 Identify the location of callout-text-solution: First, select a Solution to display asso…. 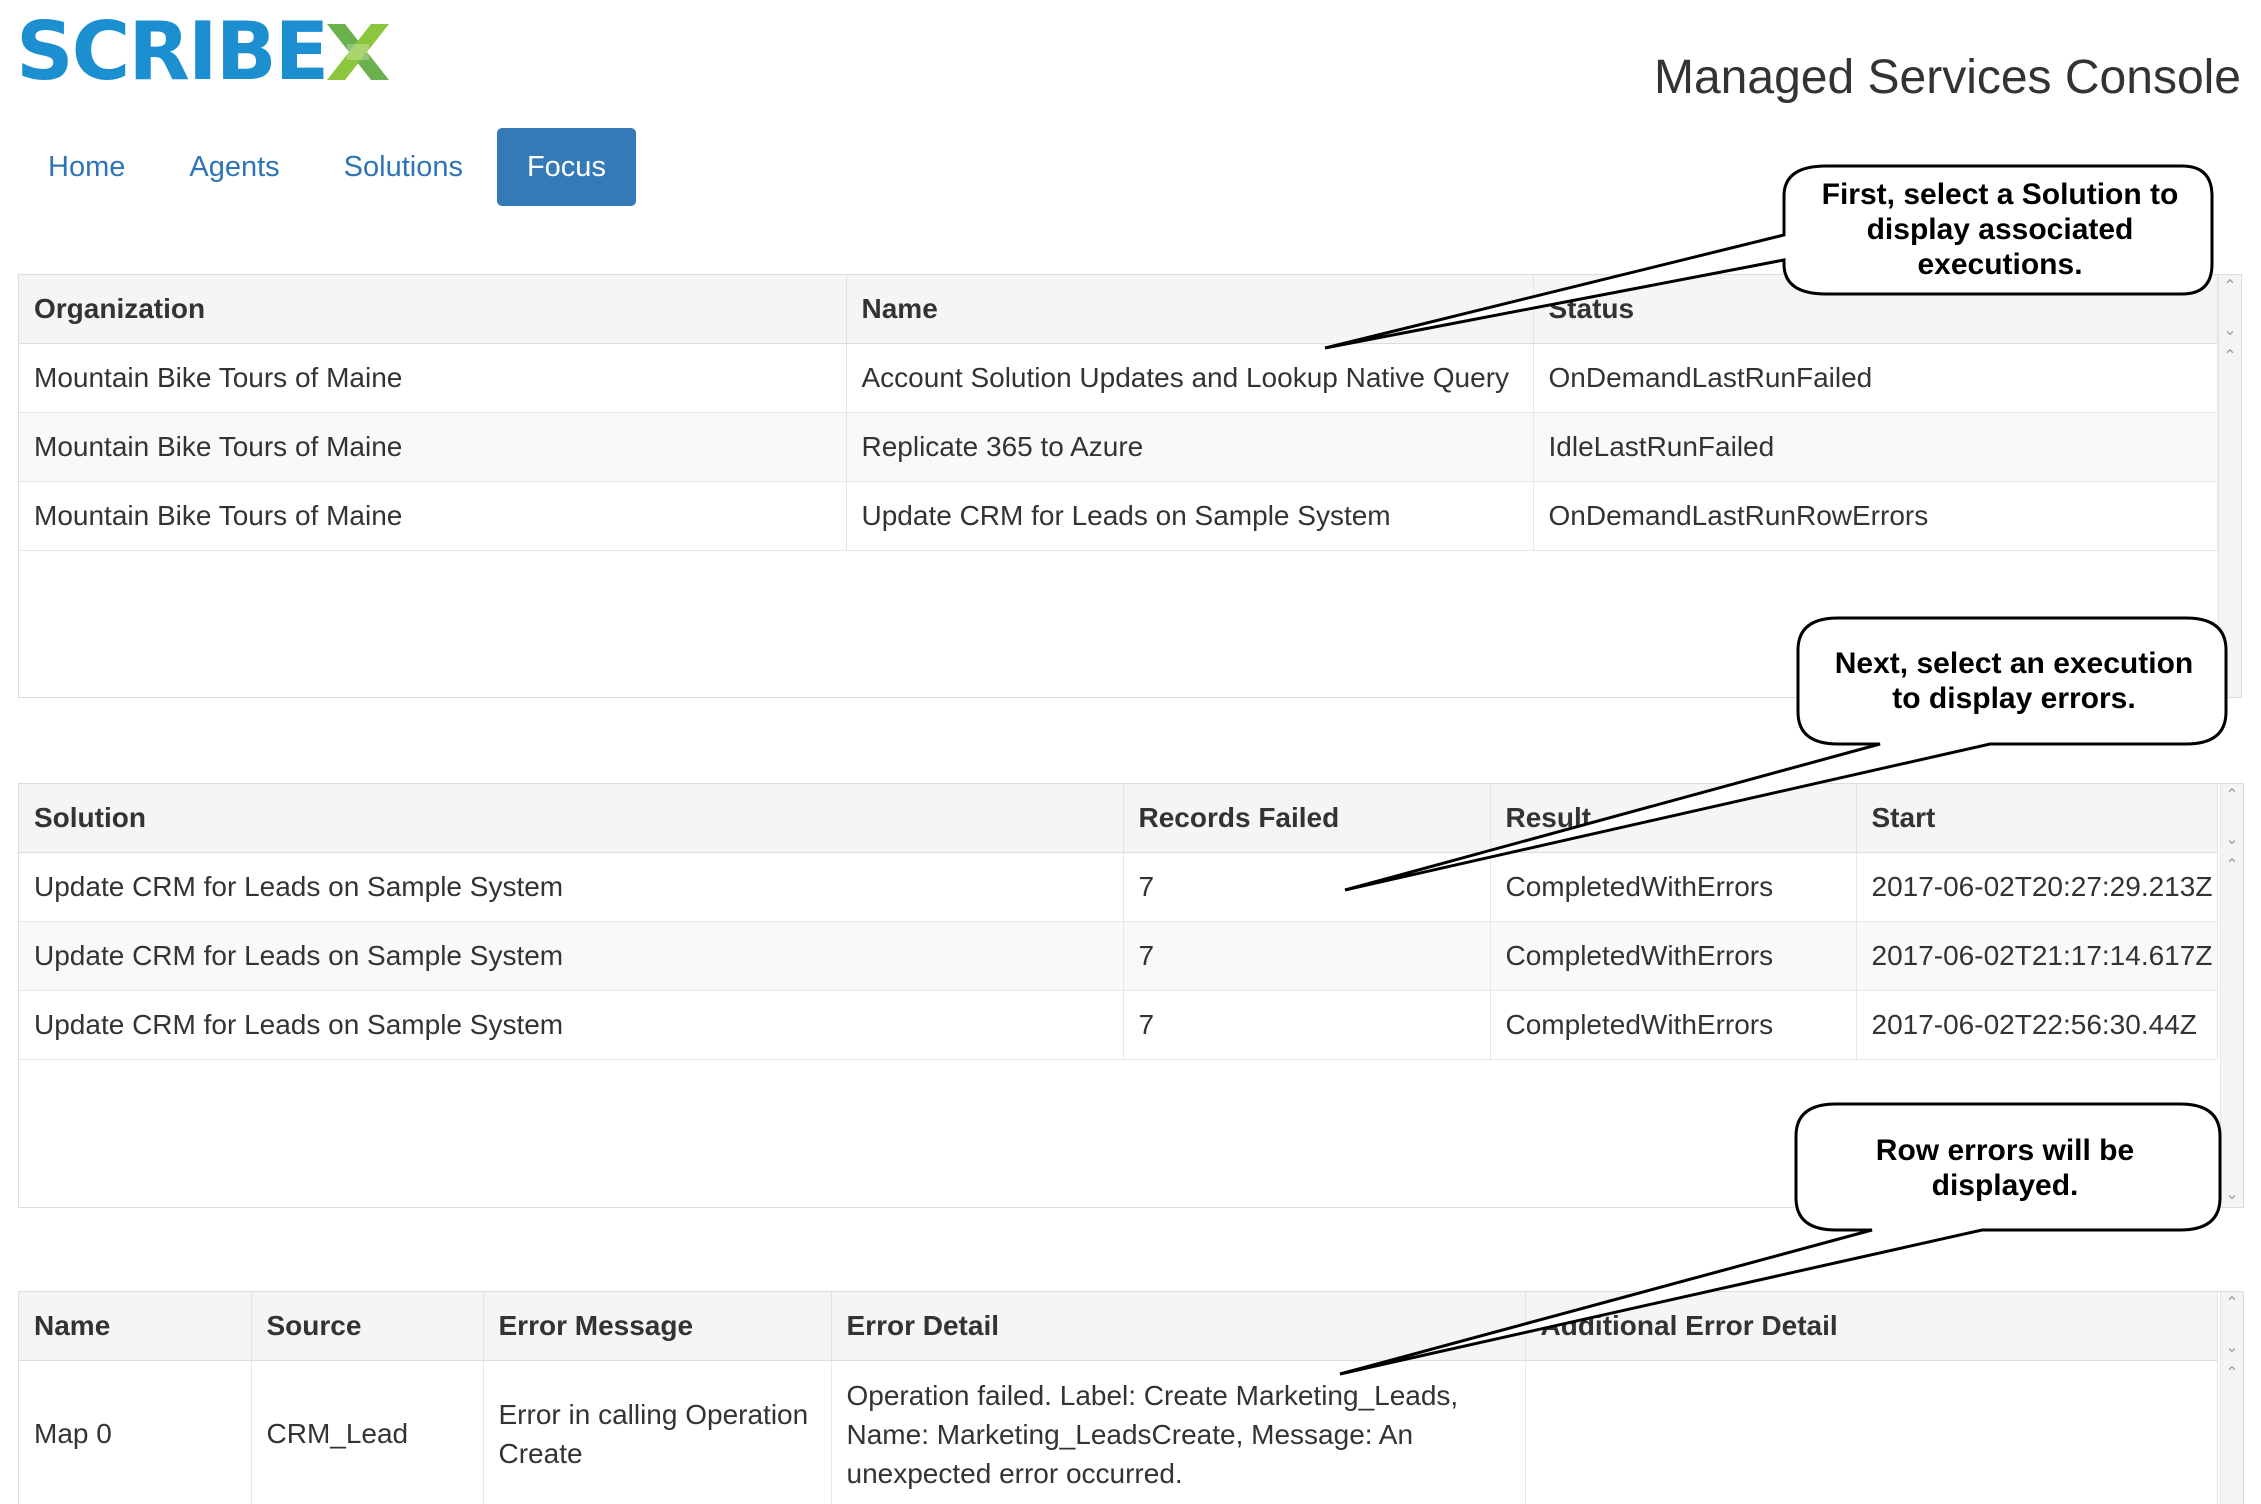
(2000, 229).